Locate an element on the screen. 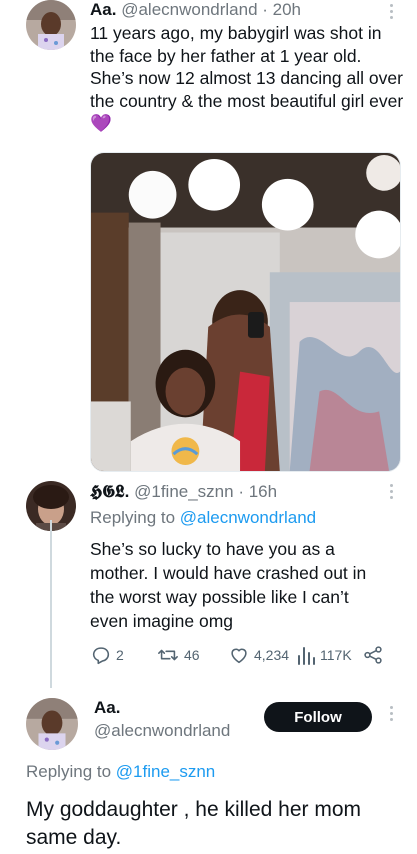  tweet3-more-icon is located at coordinates (391, 713).